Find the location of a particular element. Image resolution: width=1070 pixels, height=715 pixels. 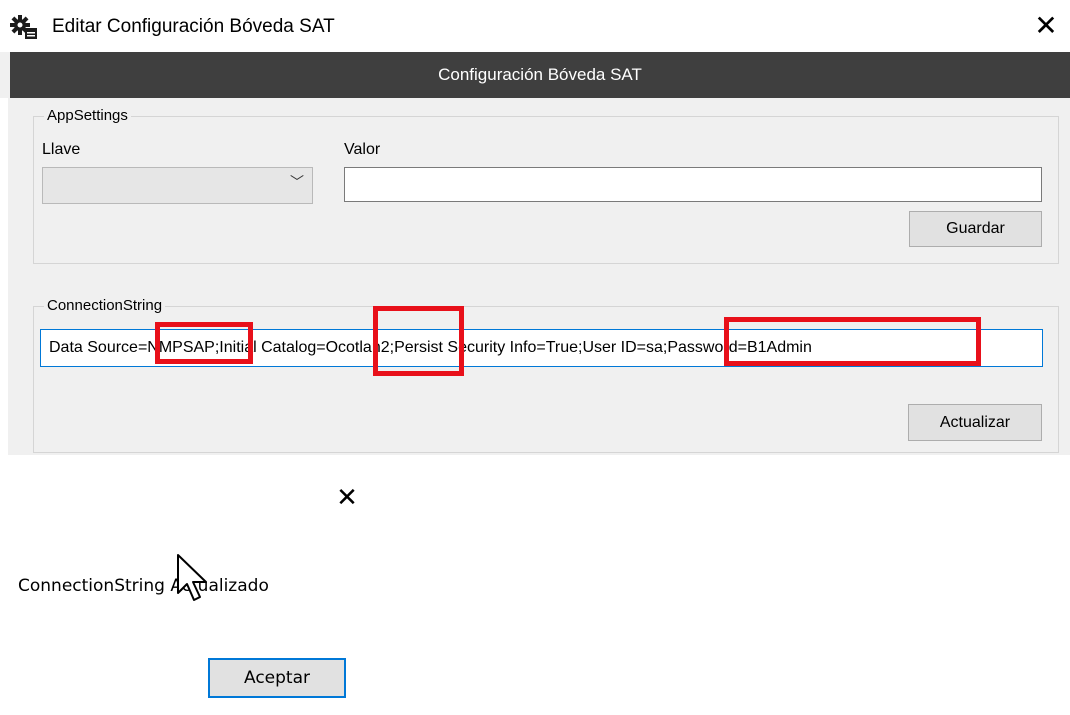

header-bar: Configuración Bóveda SAT is located at coordinates (540, 75).